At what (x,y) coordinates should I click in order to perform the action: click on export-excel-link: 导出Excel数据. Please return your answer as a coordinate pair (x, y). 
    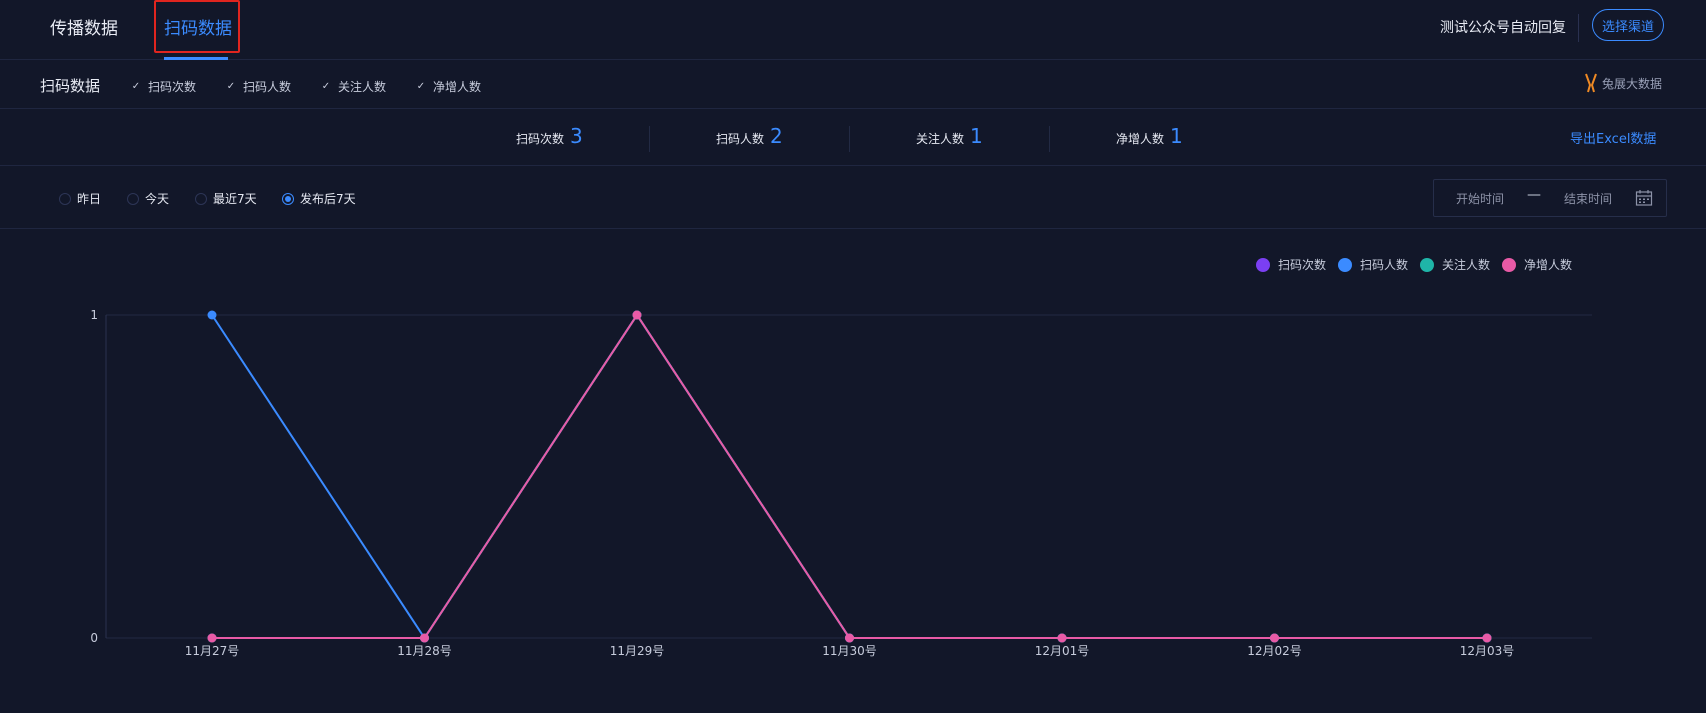
    Looking at the image, I should click on (1613, 137).